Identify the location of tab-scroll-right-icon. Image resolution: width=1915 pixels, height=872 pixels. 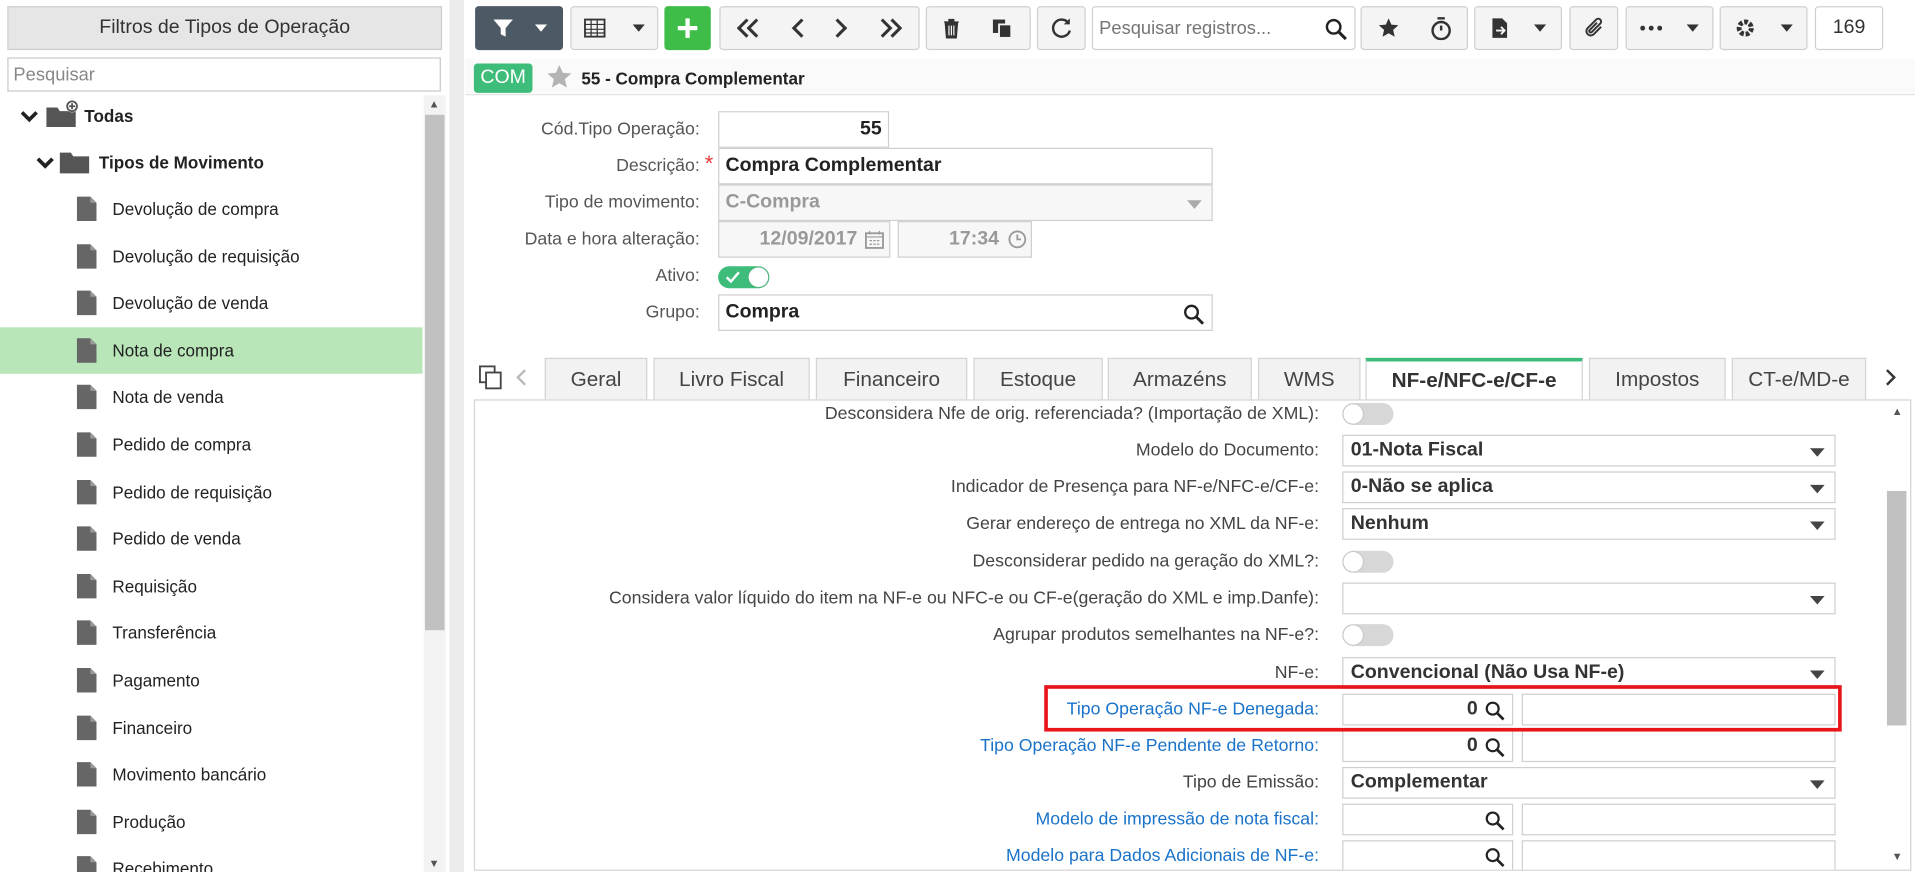
(1890, 378).